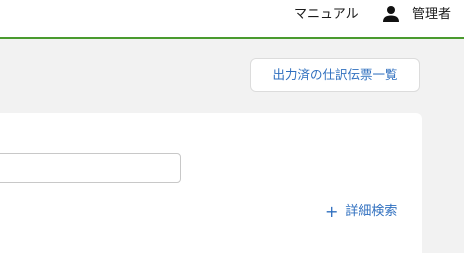 Image resolution: width=464 pixels, height=253 pixels. I want to click on output-journal-list-button: 出力済の仕訳伝票一覧, so click(335, 75).